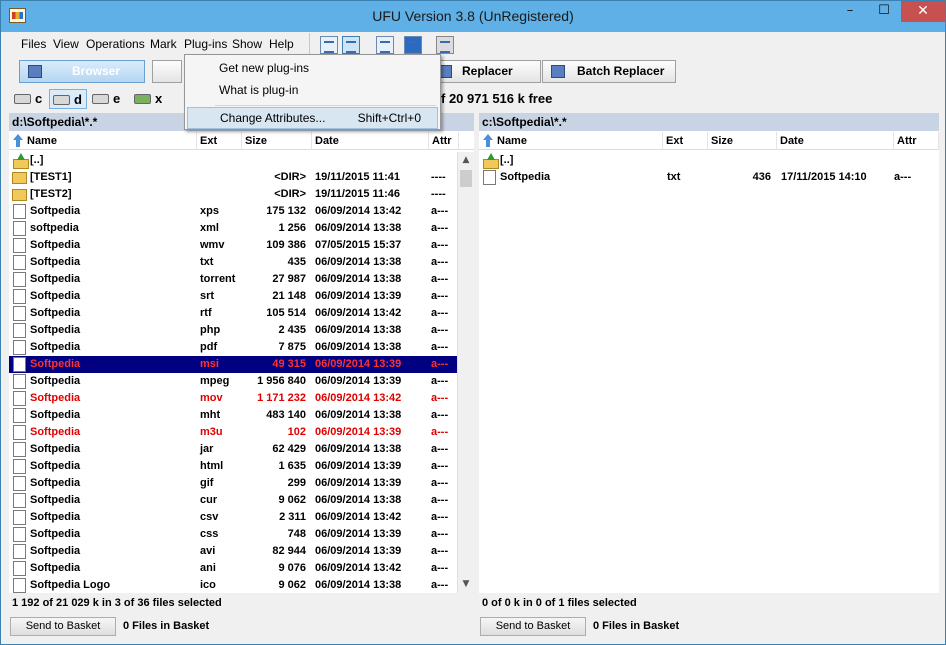 The height and width of the screenshot is (645, 946). What do you see at coordinates (82, 71) in the screenshot?
I see `browser-mode-button: Browser` at bounding box center [82, 71].